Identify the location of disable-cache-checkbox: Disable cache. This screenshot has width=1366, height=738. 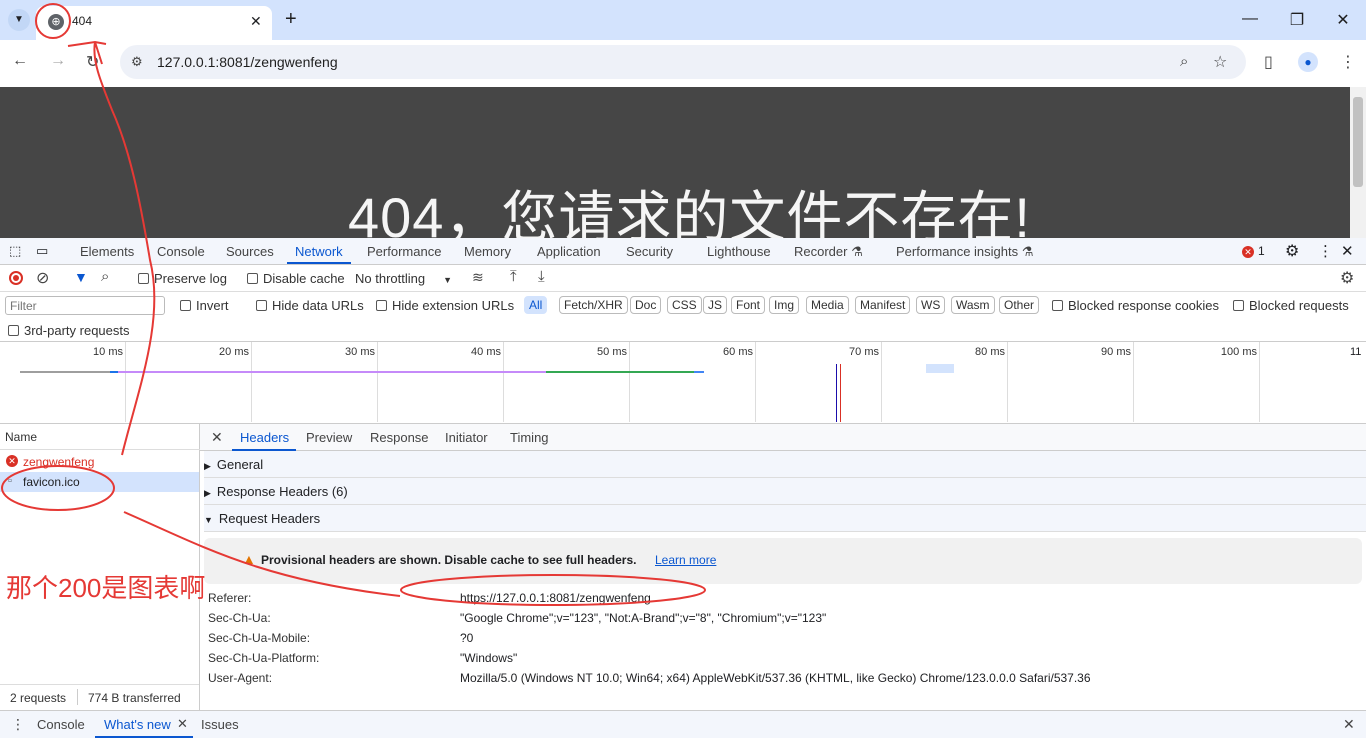
(296, 278).